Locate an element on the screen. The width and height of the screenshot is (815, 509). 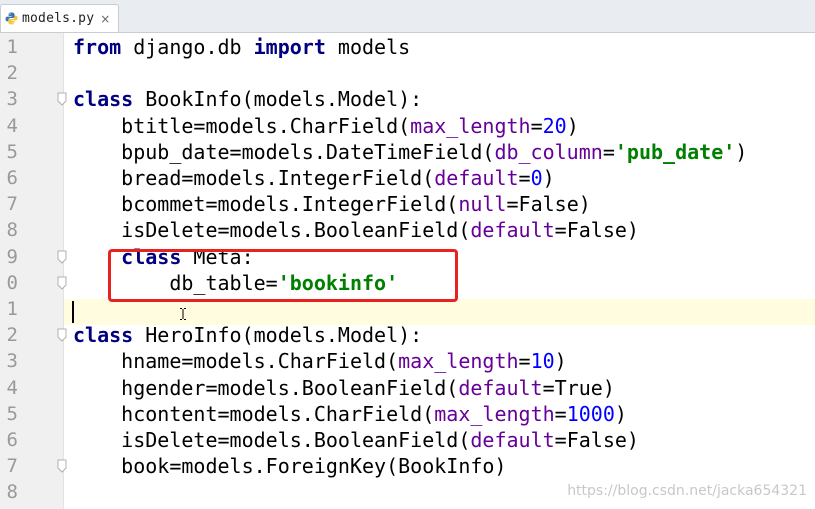
code-line: btitle=models.CharField(max_length=20) is located at coordinates (326, 126).